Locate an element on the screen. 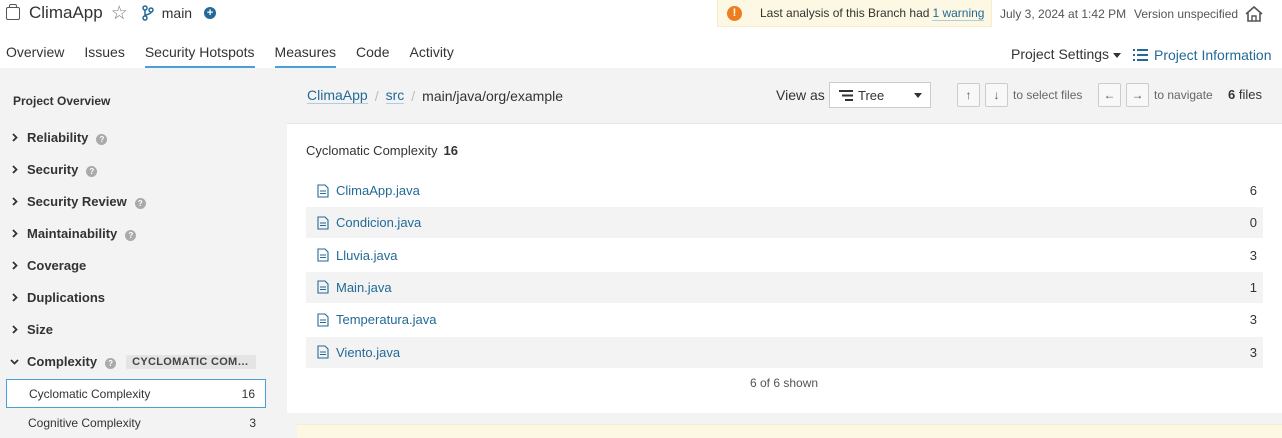 This screenshot has height=438, width=1282. file-row: ClimaApp.java 6 is located at coordinates (784, 190).